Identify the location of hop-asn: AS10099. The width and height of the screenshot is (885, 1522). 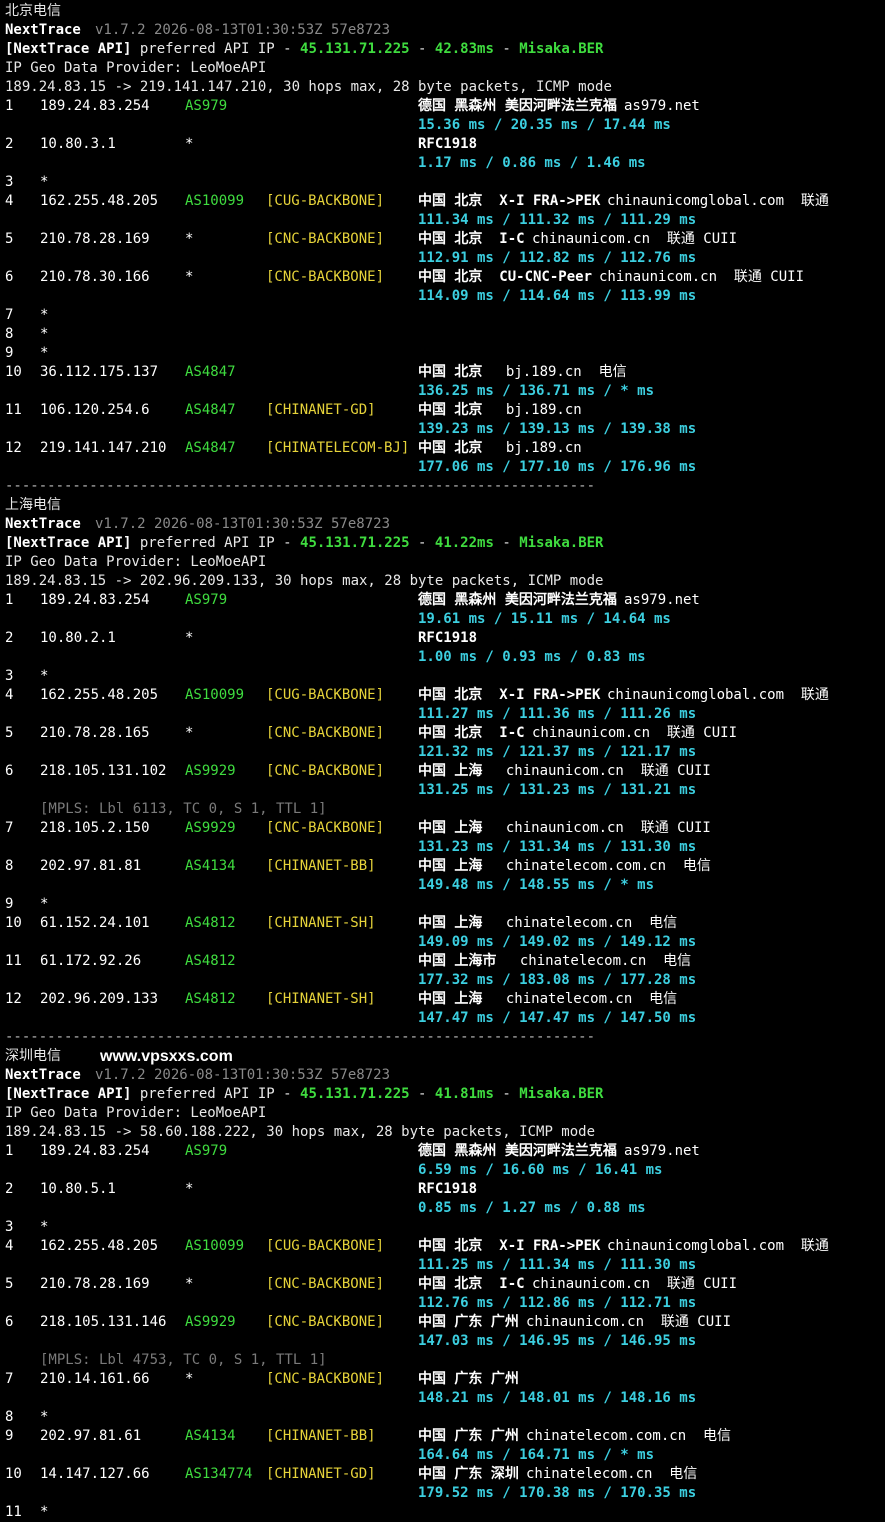
(215, 201).